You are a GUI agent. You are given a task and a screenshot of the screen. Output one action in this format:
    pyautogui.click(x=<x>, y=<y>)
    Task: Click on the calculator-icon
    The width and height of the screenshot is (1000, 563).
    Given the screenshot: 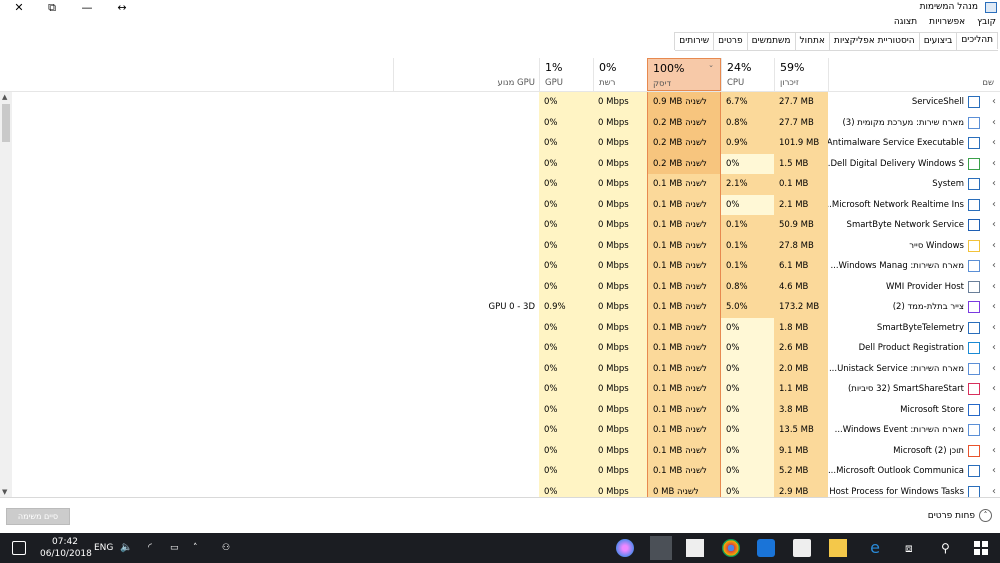 What is the action you would take?
    pyautogui.click(x=695, y=548)
    